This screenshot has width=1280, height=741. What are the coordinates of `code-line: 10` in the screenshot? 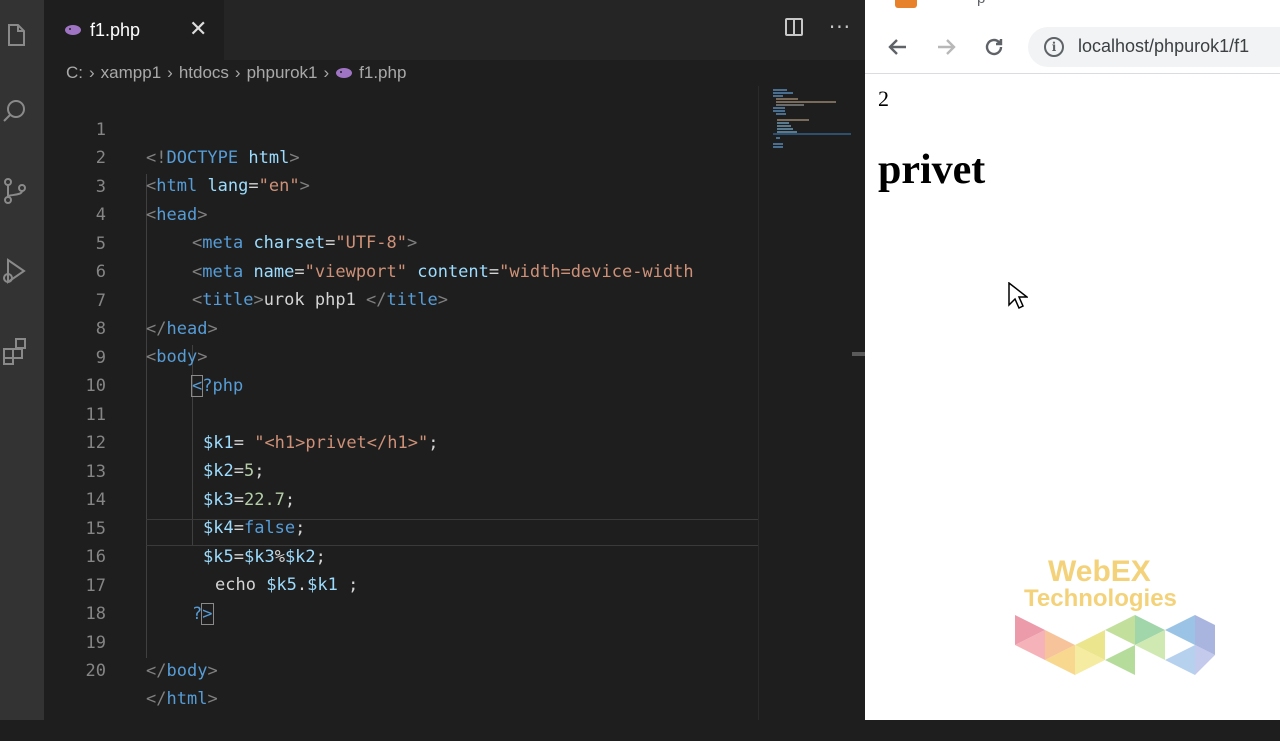 It's located at (95, 386).